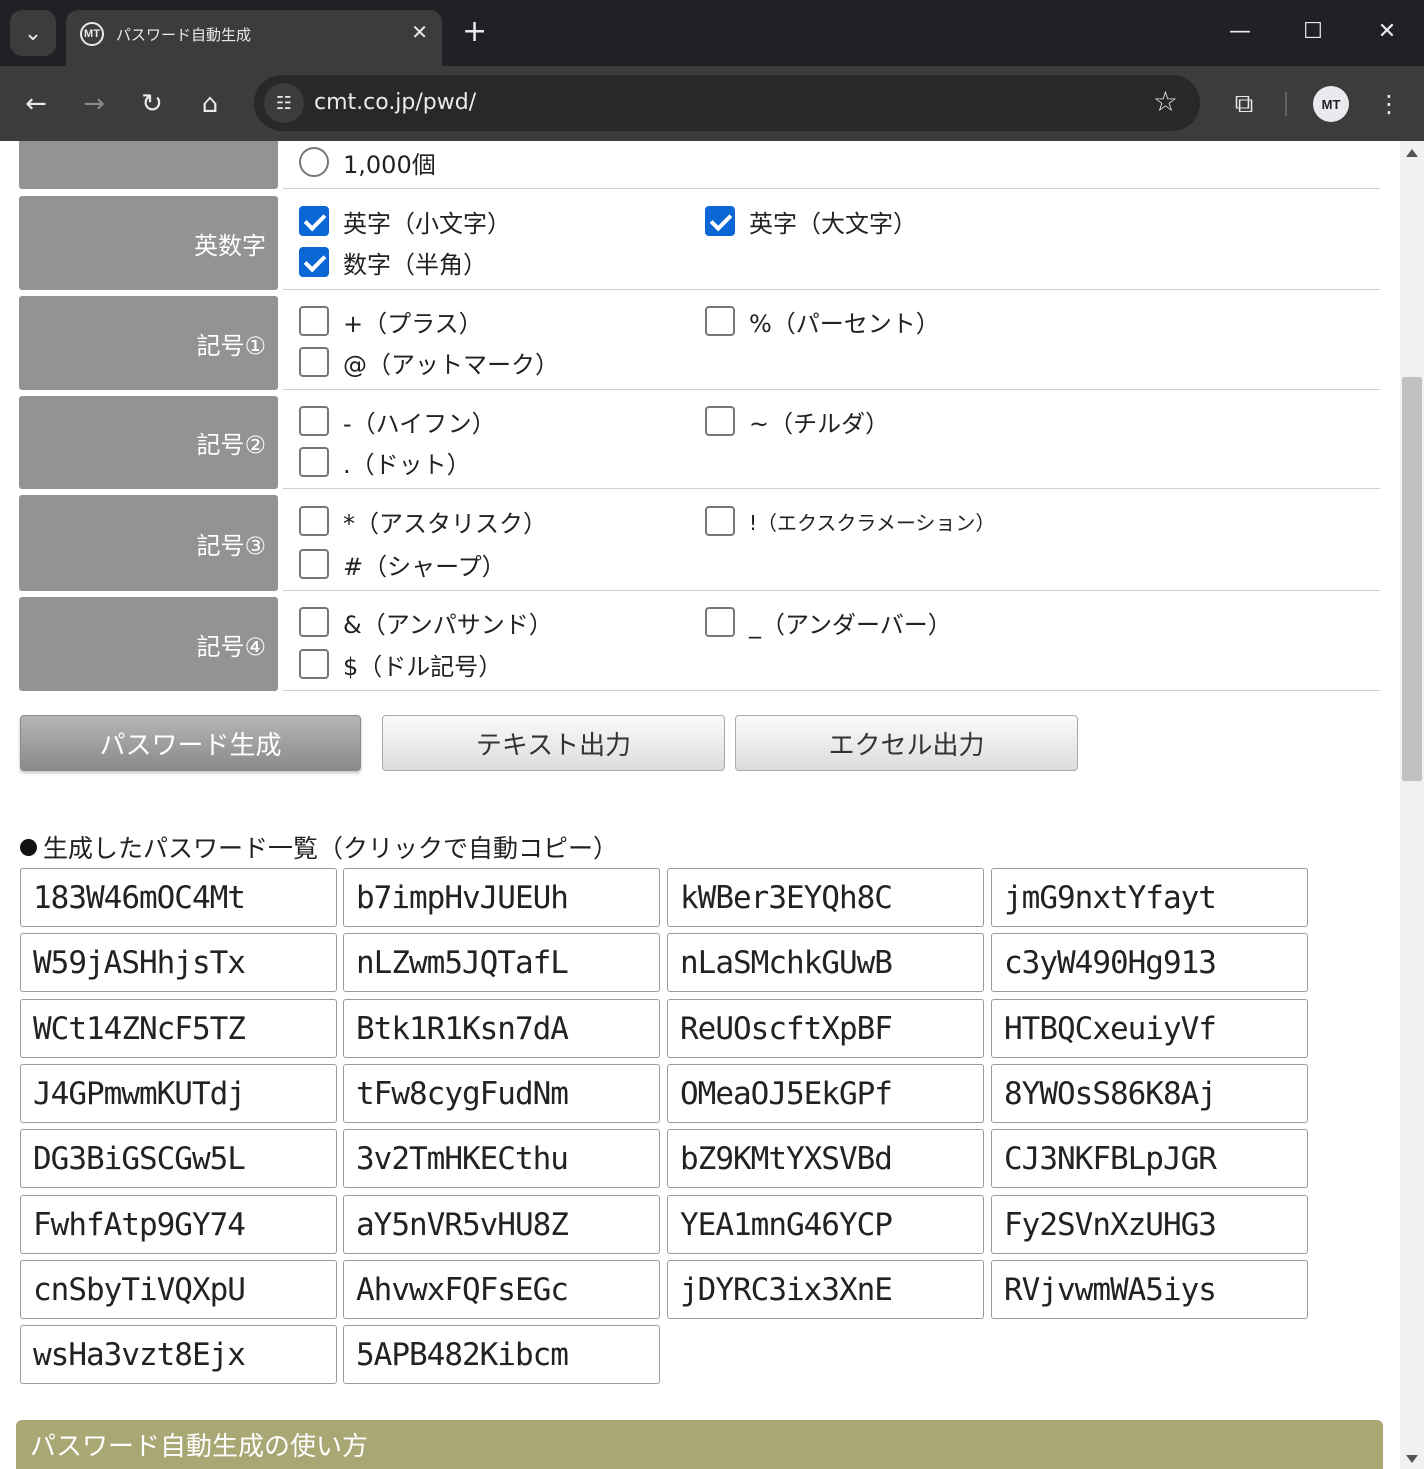 The height and width of the screenshot is (1469, 1424). I want to click on option-underscore: _（アンダーバー）, so click(828, 622).